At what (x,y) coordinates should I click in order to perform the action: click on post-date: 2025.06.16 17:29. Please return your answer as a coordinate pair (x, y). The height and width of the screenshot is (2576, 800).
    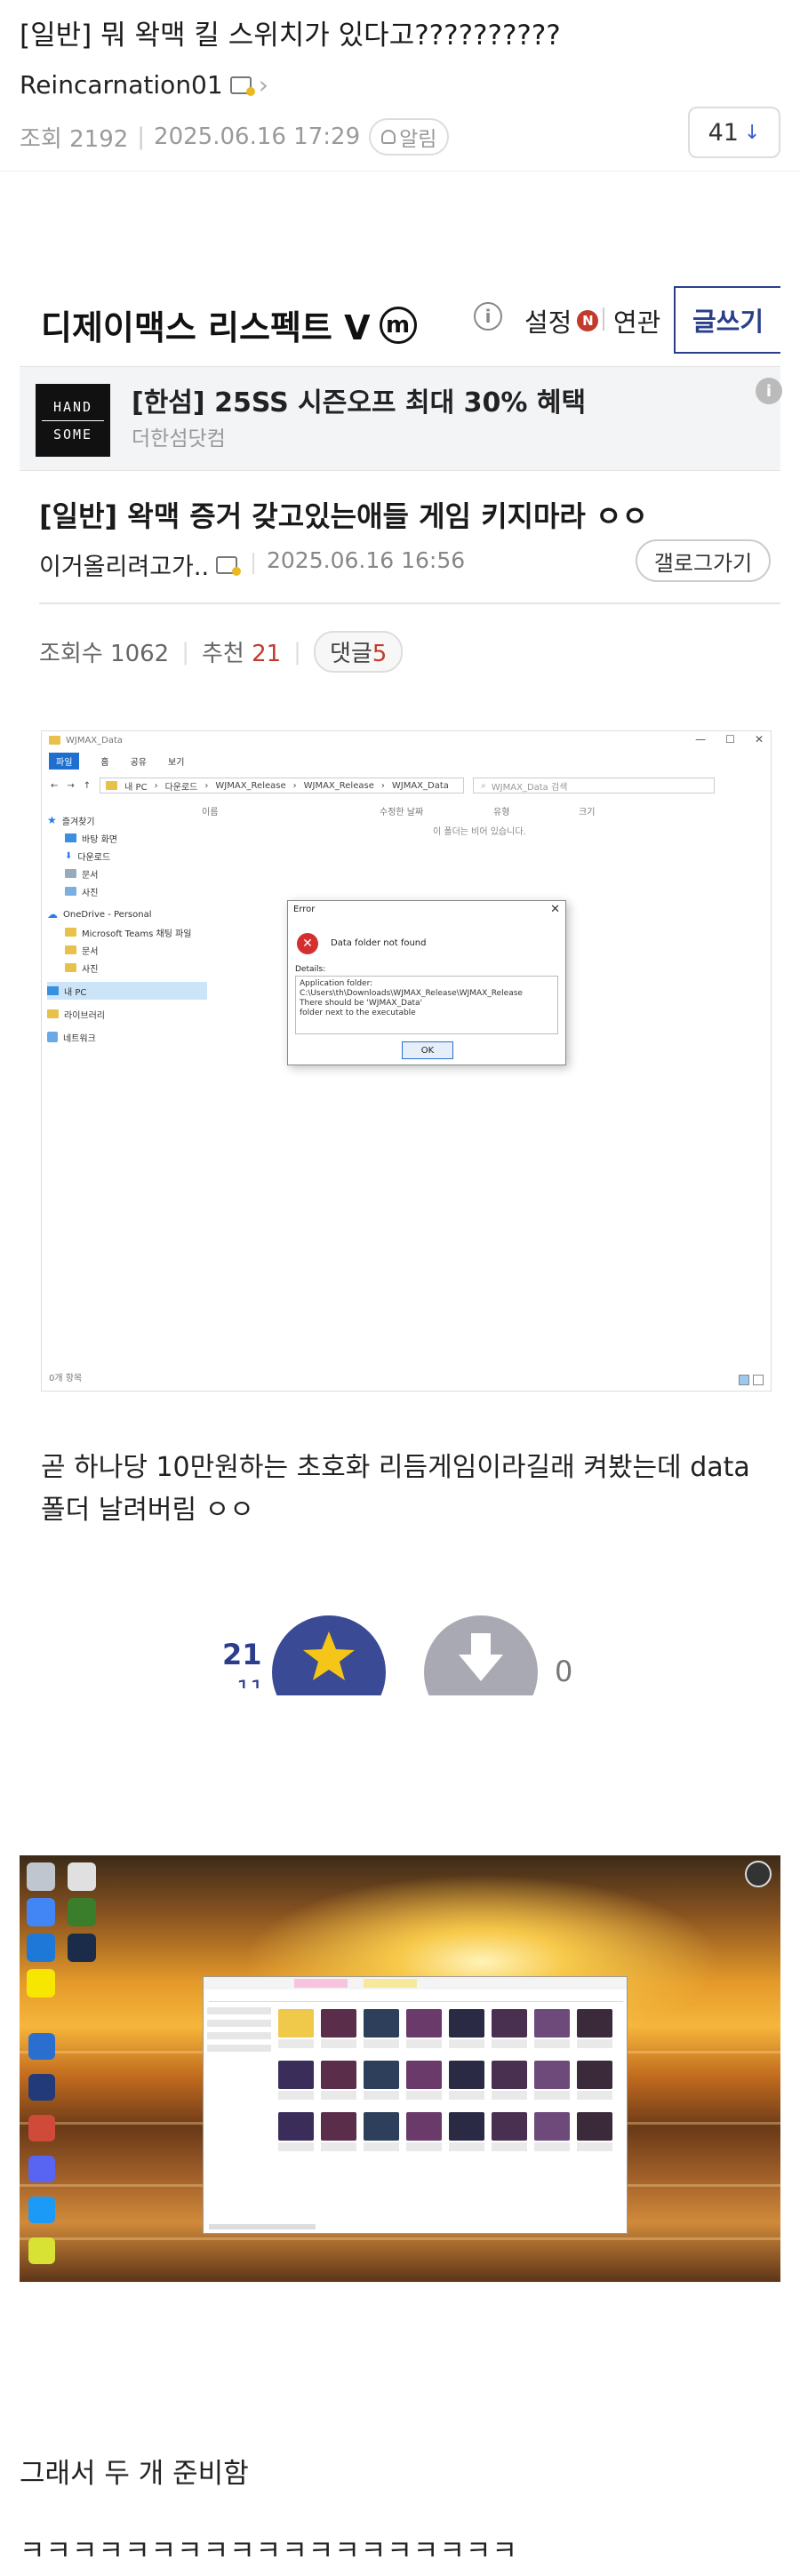
    Looking at the image, I should click on (257, 137).